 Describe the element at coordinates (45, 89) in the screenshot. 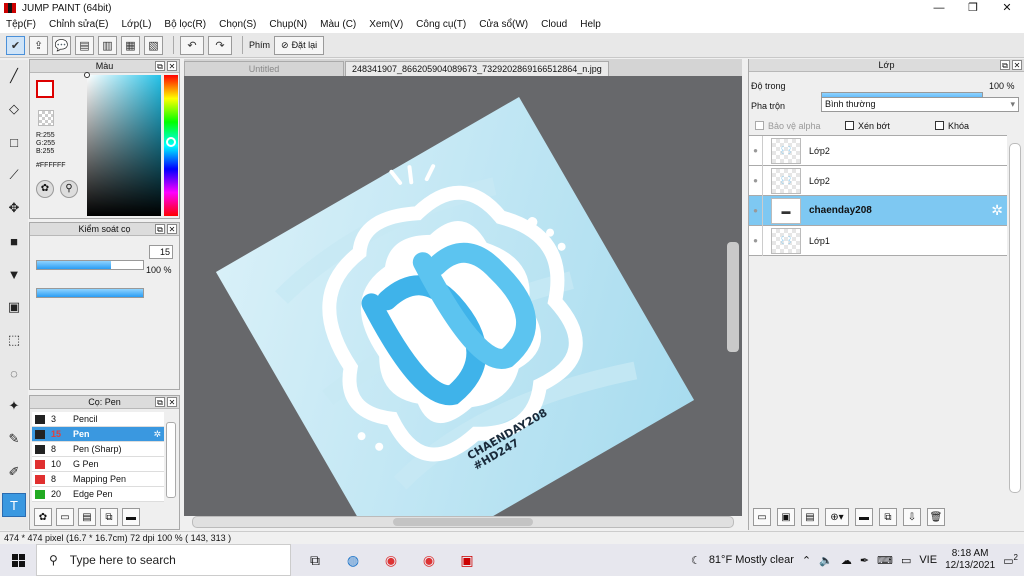

I see `foreground-color-swatch` at that location.